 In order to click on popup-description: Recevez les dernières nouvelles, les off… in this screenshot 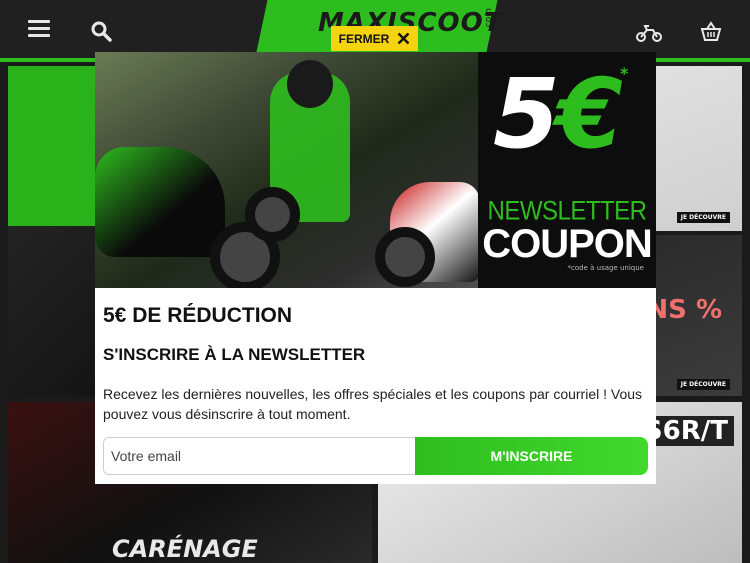, I will do `click(373, 404)`.